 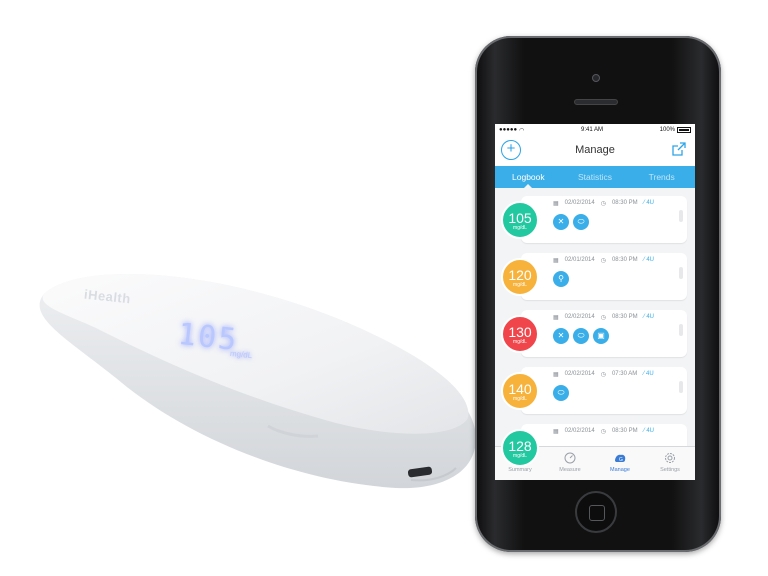 What do you see at coordinates (596, 102) in the screenshot?
I see `earpiece` at bounding box center [596, 102].